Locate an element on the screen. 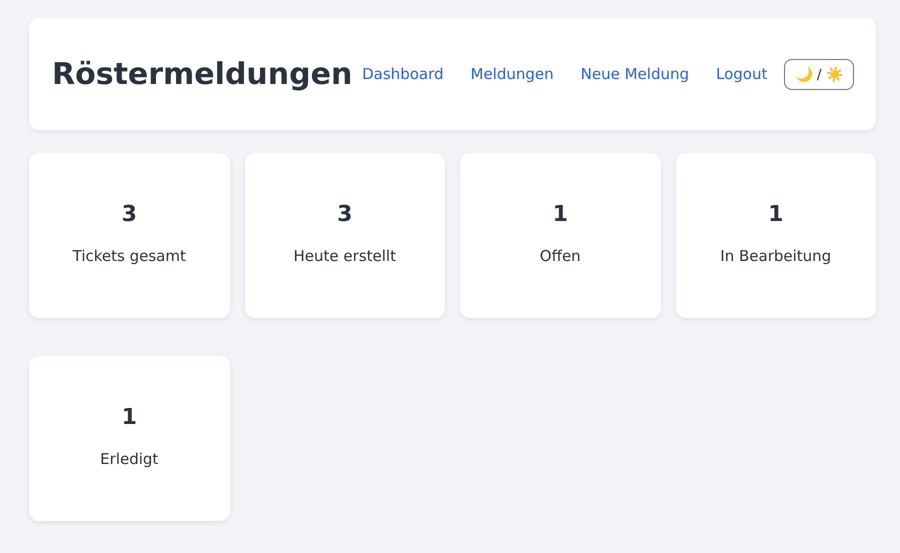 The height and width of the screenshot is (553, 900). stat-label: Tickets gesamt is located at coordinates (129, 255).